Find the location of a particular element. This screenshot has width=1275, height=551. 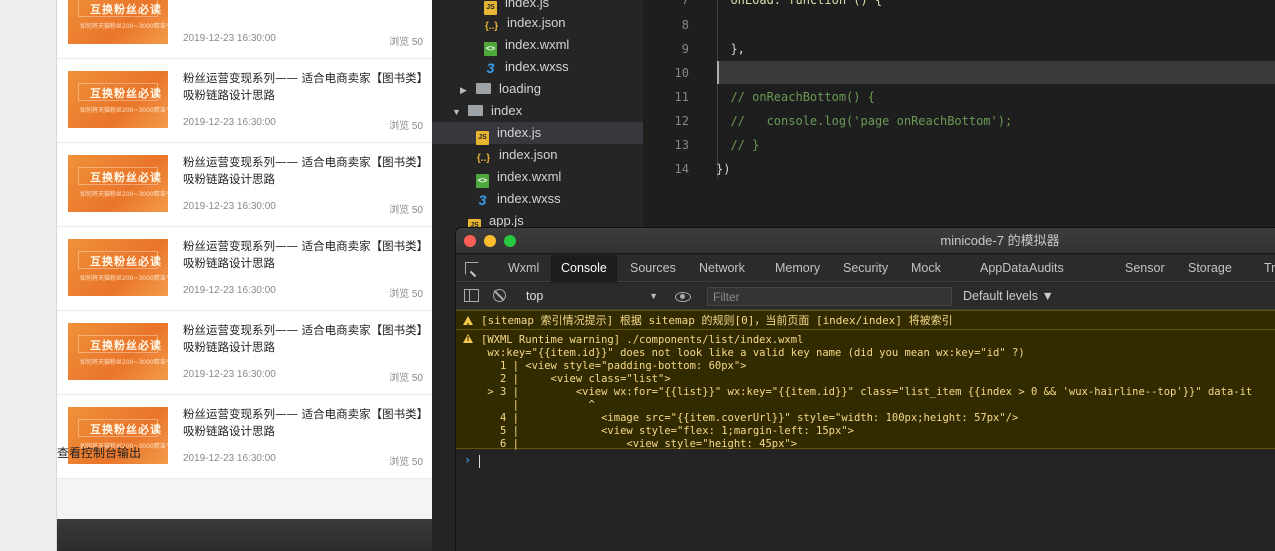

tab-trace: Trace is located at coordinates (1264, 268).